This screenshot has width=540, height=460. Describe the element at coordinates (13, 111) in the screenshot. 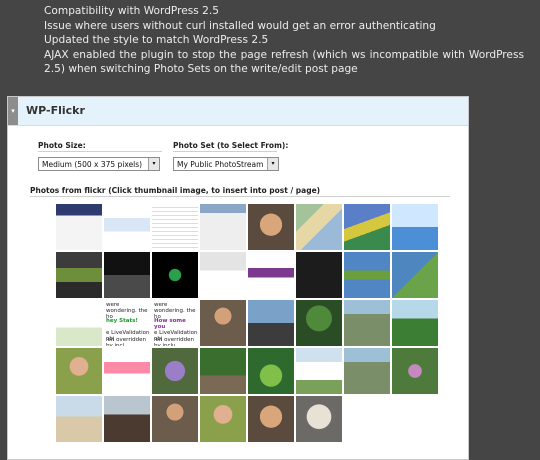

I see `collapse-toggle-icon: ▾` at that location.